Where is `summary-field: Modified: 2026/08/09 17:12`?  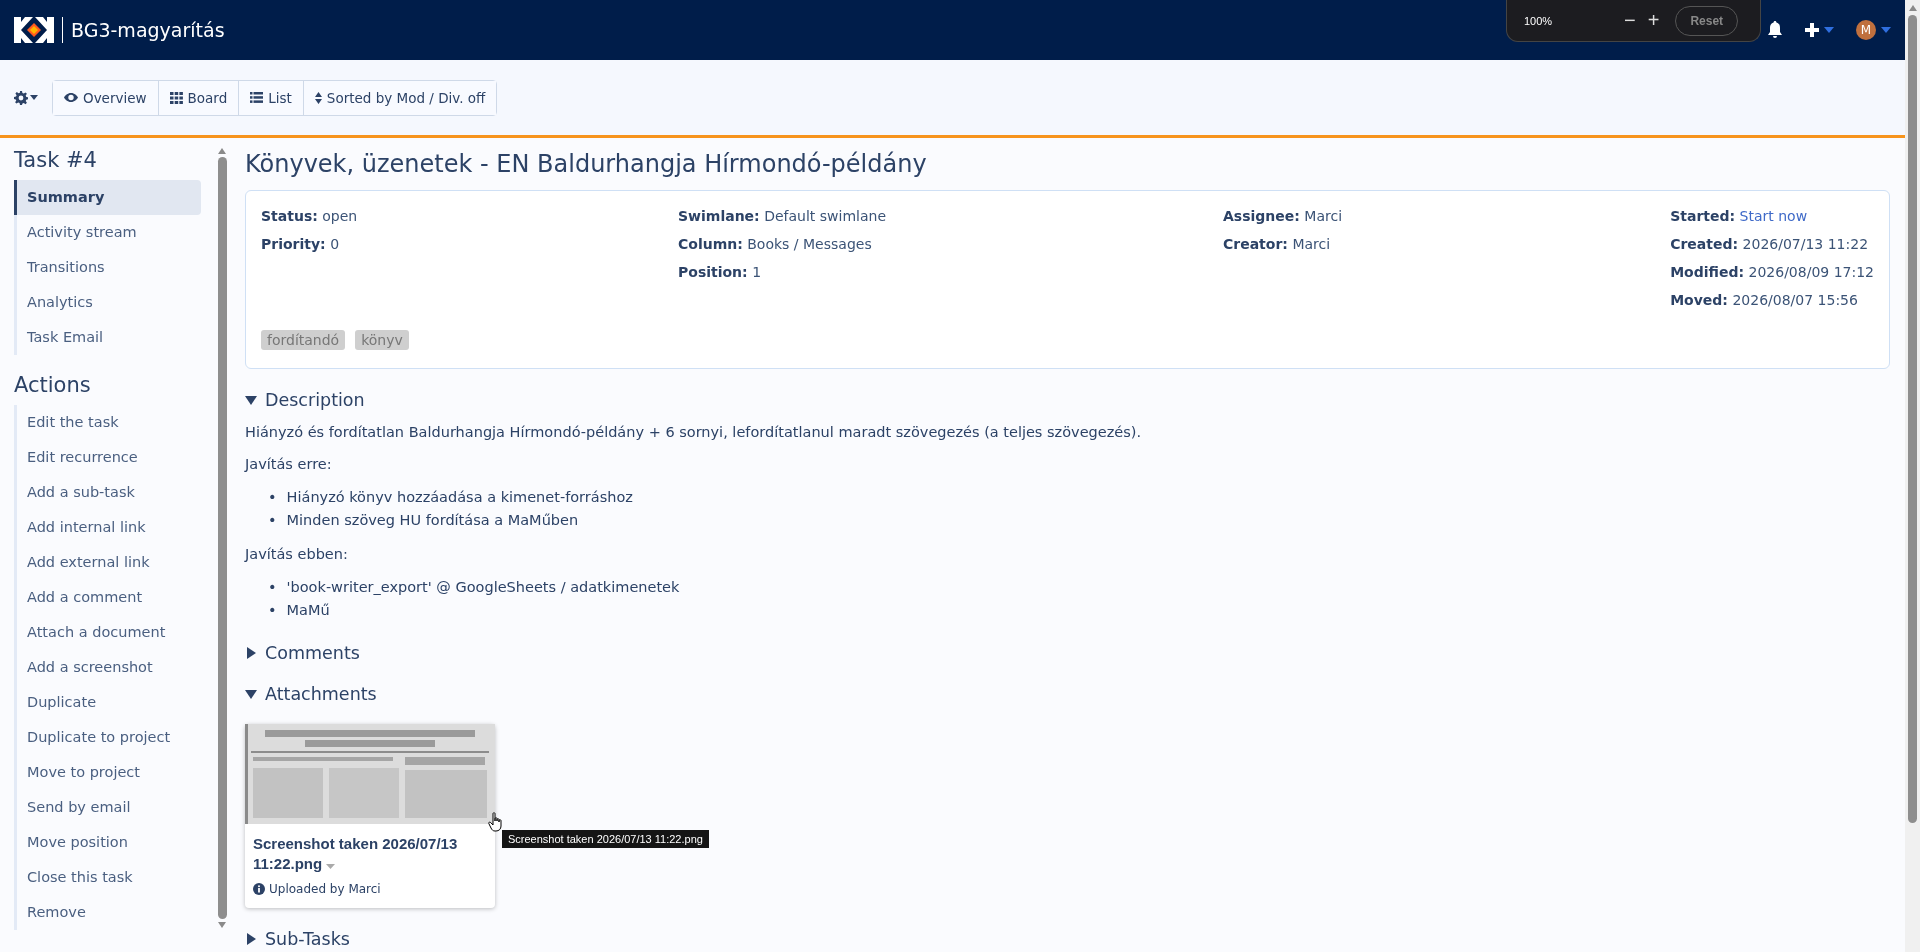 summary-field: Modified: 2026/08/09 17:12 is located at coordinates (1772, 272).